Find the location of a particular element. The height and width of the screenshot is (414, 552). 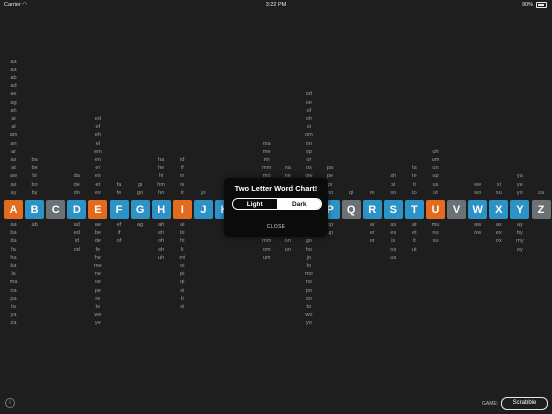

game-select-button: Scrabble is located at coordinates (524, 403).